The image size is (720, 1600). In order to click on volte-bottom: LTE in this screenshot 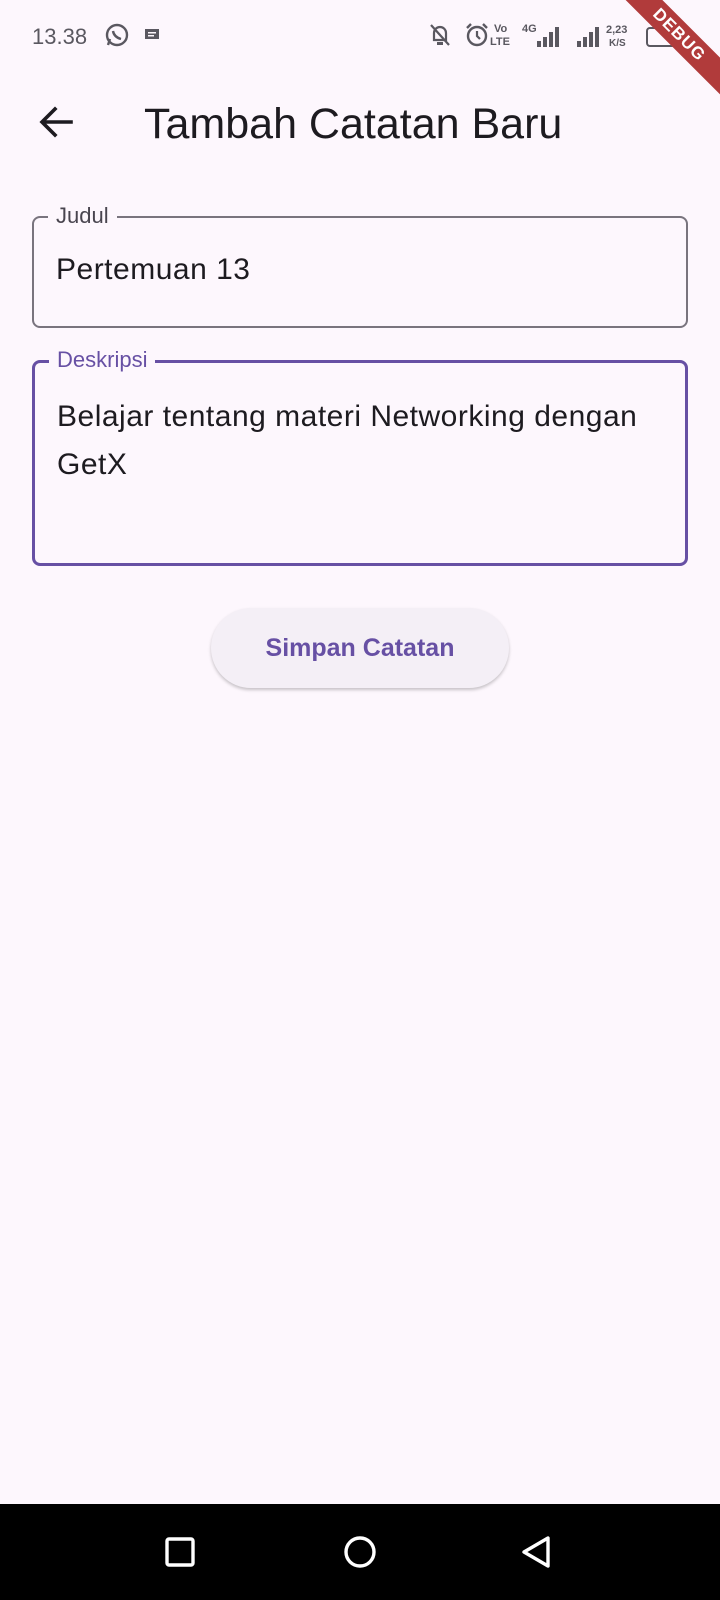, I will do `click(500, 42)`.